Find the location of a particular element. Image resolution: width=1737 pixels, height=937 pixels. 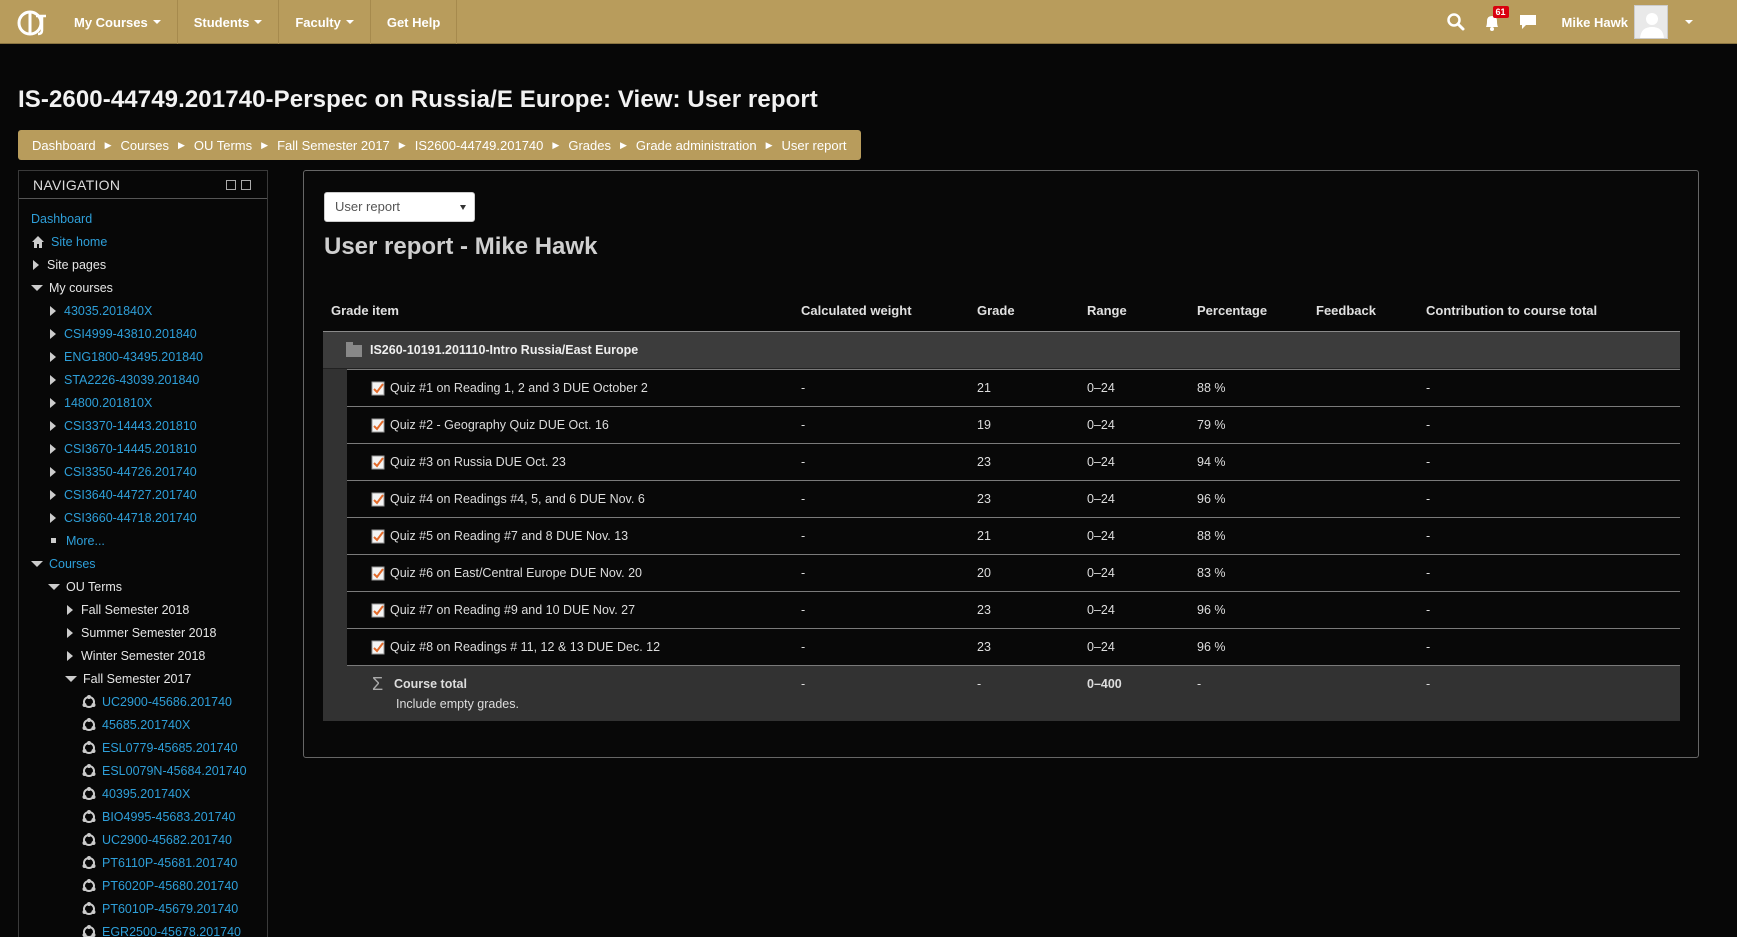

menu-my-courses: My Courses is located at coordinates (118, 22).